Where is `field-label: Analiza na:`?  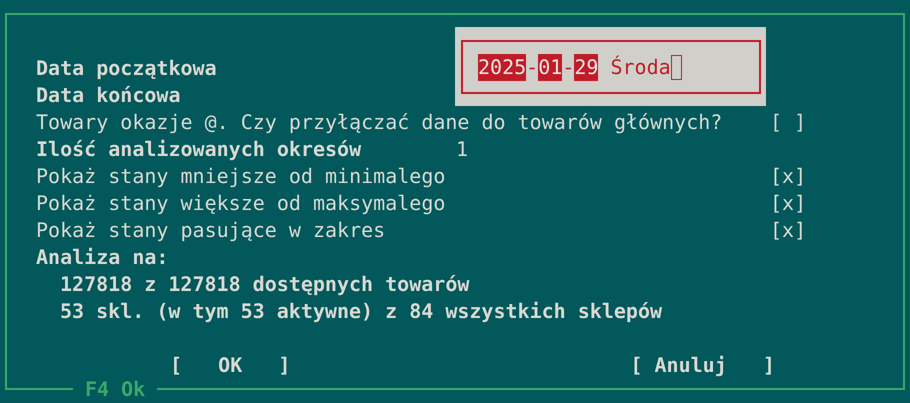 field-label: Analiza na: is located at coordinates (102, 257).